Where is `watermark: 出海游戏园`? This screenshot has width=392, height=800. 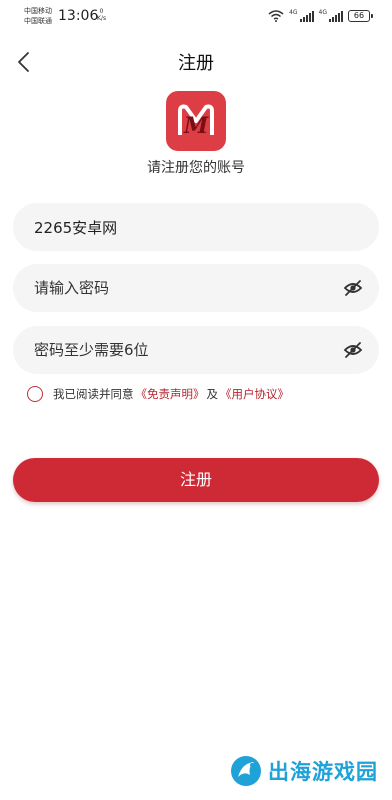
watermark: 出海游戏园 is located at coordinates (303, 771).